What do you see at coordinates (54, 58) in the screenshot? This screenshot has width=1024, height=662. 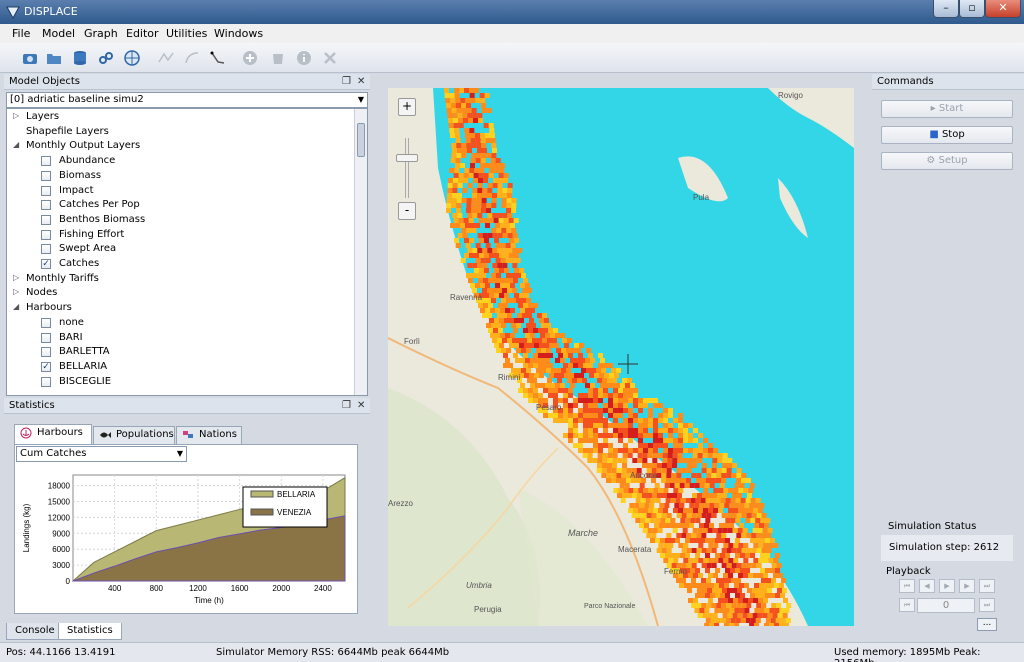 I see `folder-open-icon` at bounding box center [54, 58].